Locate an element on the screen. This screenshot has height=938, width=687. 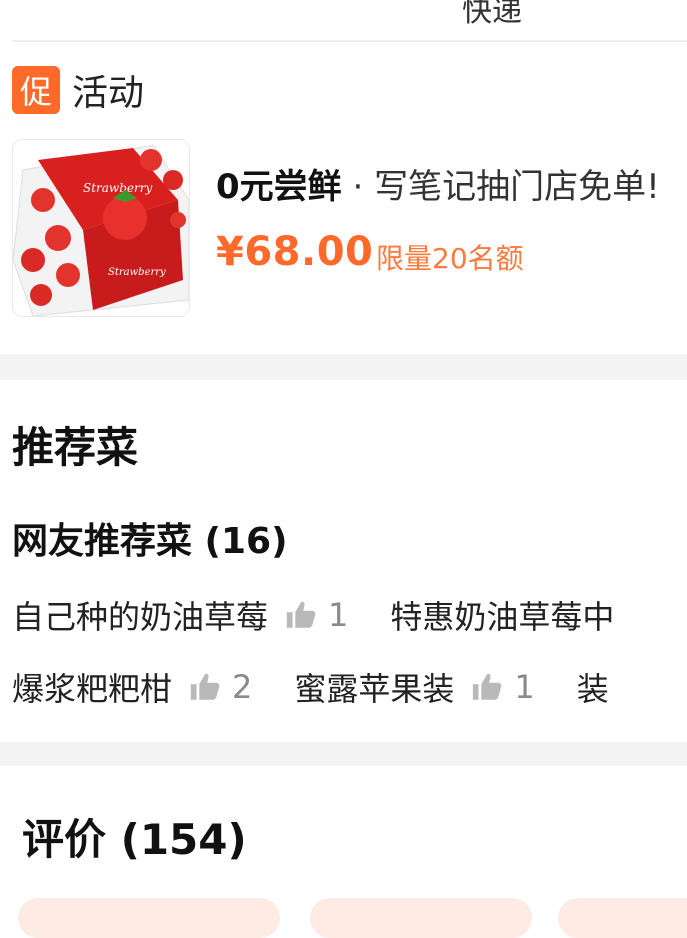
top-divider is located at coordinates (349, 41).